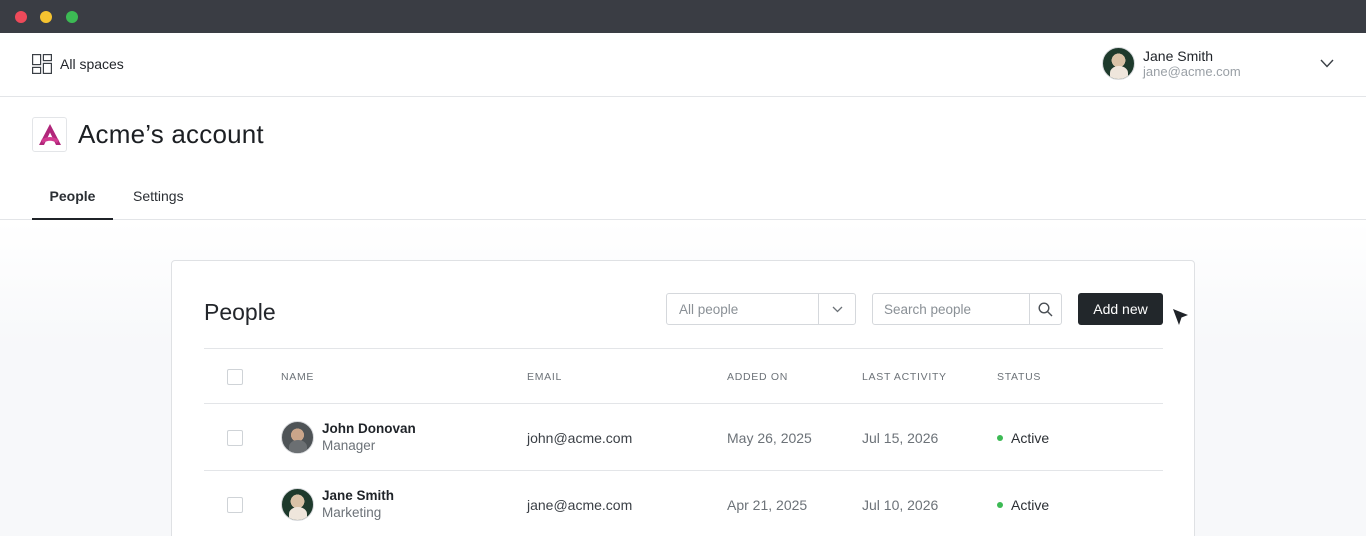  I want to click on search-box, so click(967, 309).